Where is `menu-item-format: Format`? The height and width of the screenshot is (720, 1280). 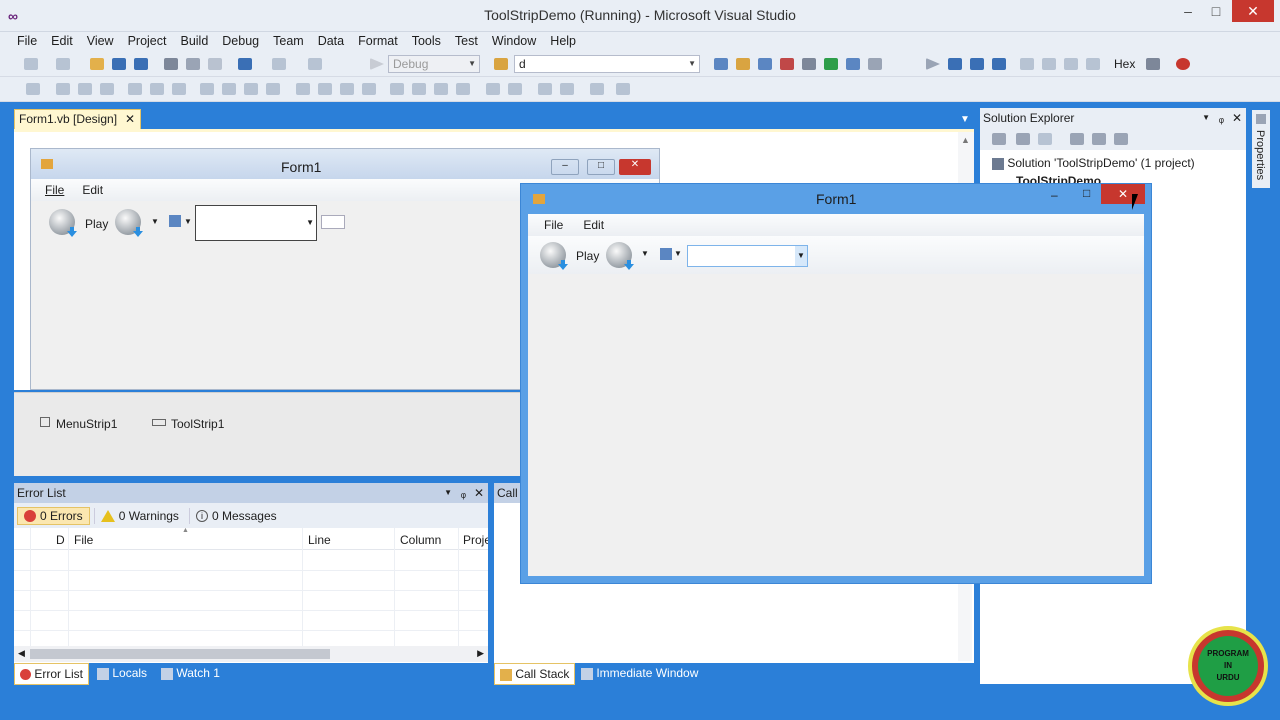
menu-item-format: Format is located at coordinates (378, 42).